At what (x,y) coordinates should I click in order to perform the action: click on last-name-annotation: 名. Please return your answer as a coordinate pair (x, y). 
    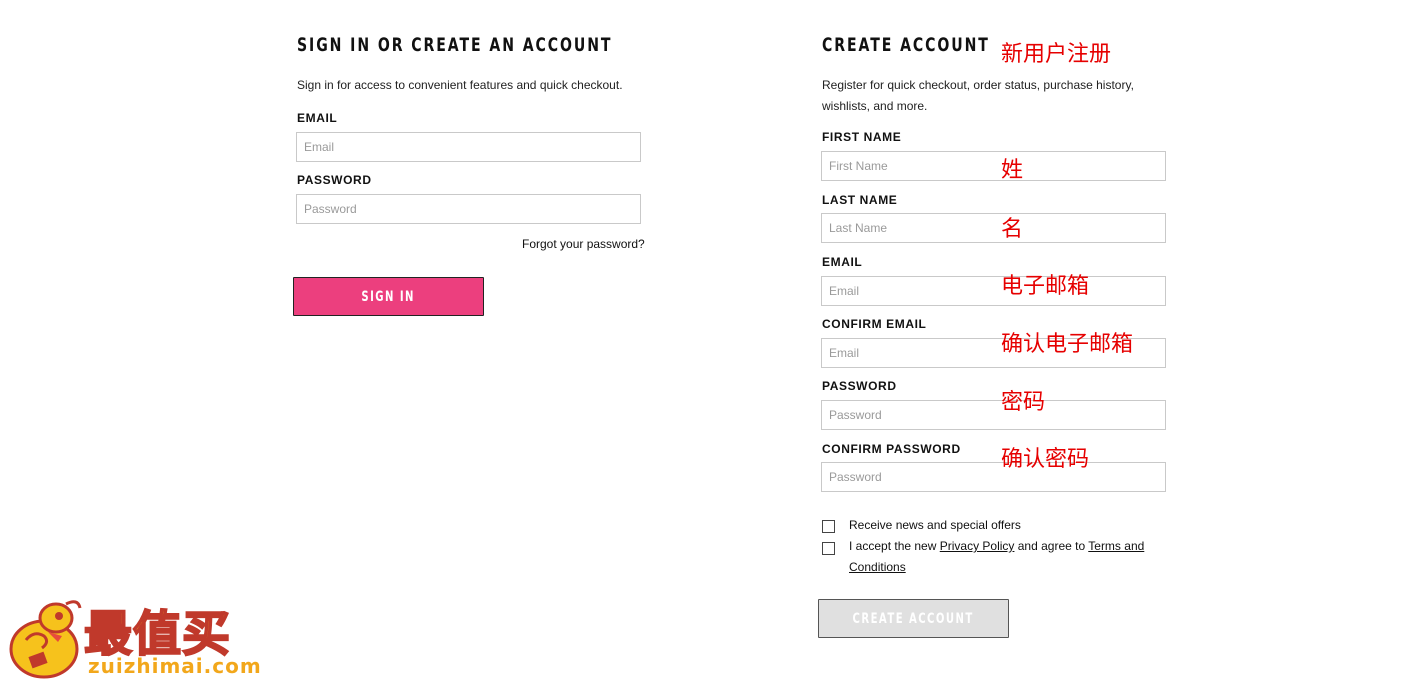
    Looking at the image, I should click on (1012, 229).